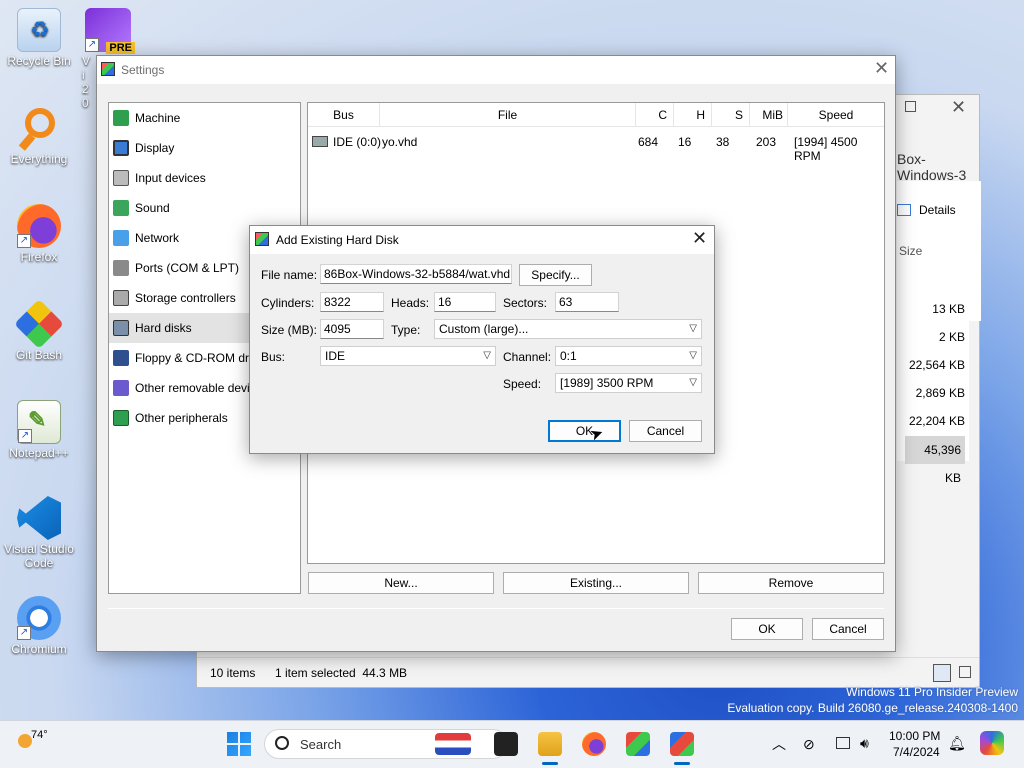 The image size is (1024, 768). What do you see at coordinates (143, 70) in the screenshot?
I see `settings-title: Settings` at bounding box center [143, 70].